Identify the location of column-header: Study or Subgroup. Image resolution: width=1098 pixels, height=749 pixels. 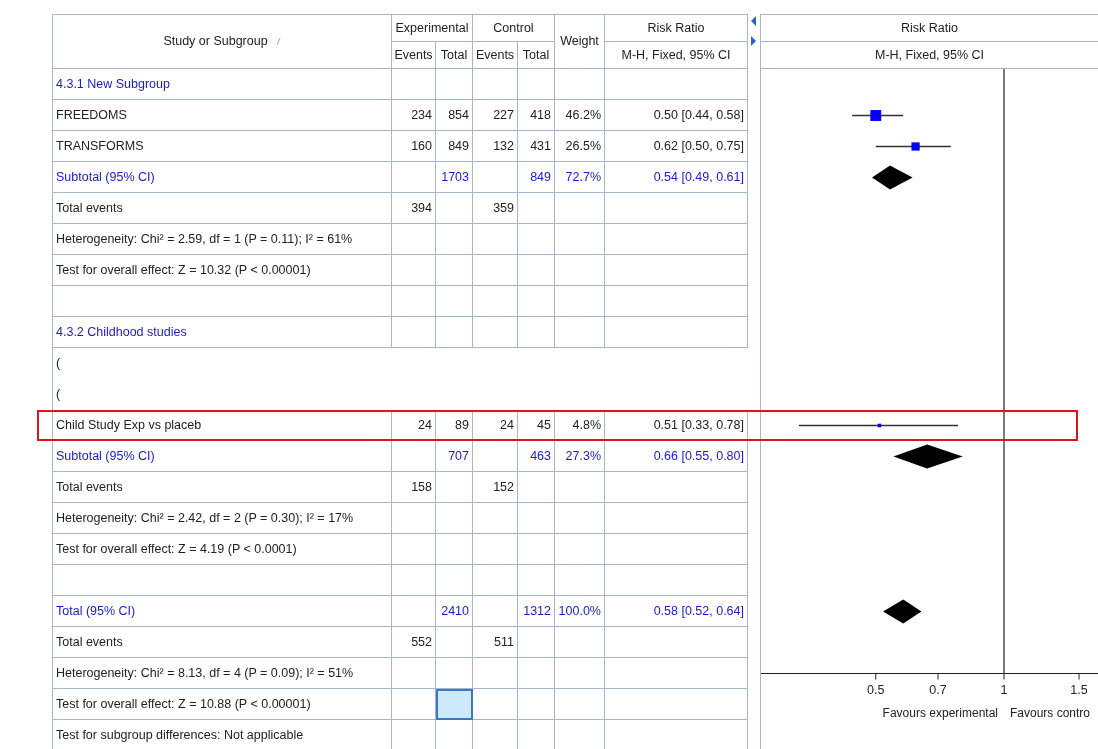
(222, 41).